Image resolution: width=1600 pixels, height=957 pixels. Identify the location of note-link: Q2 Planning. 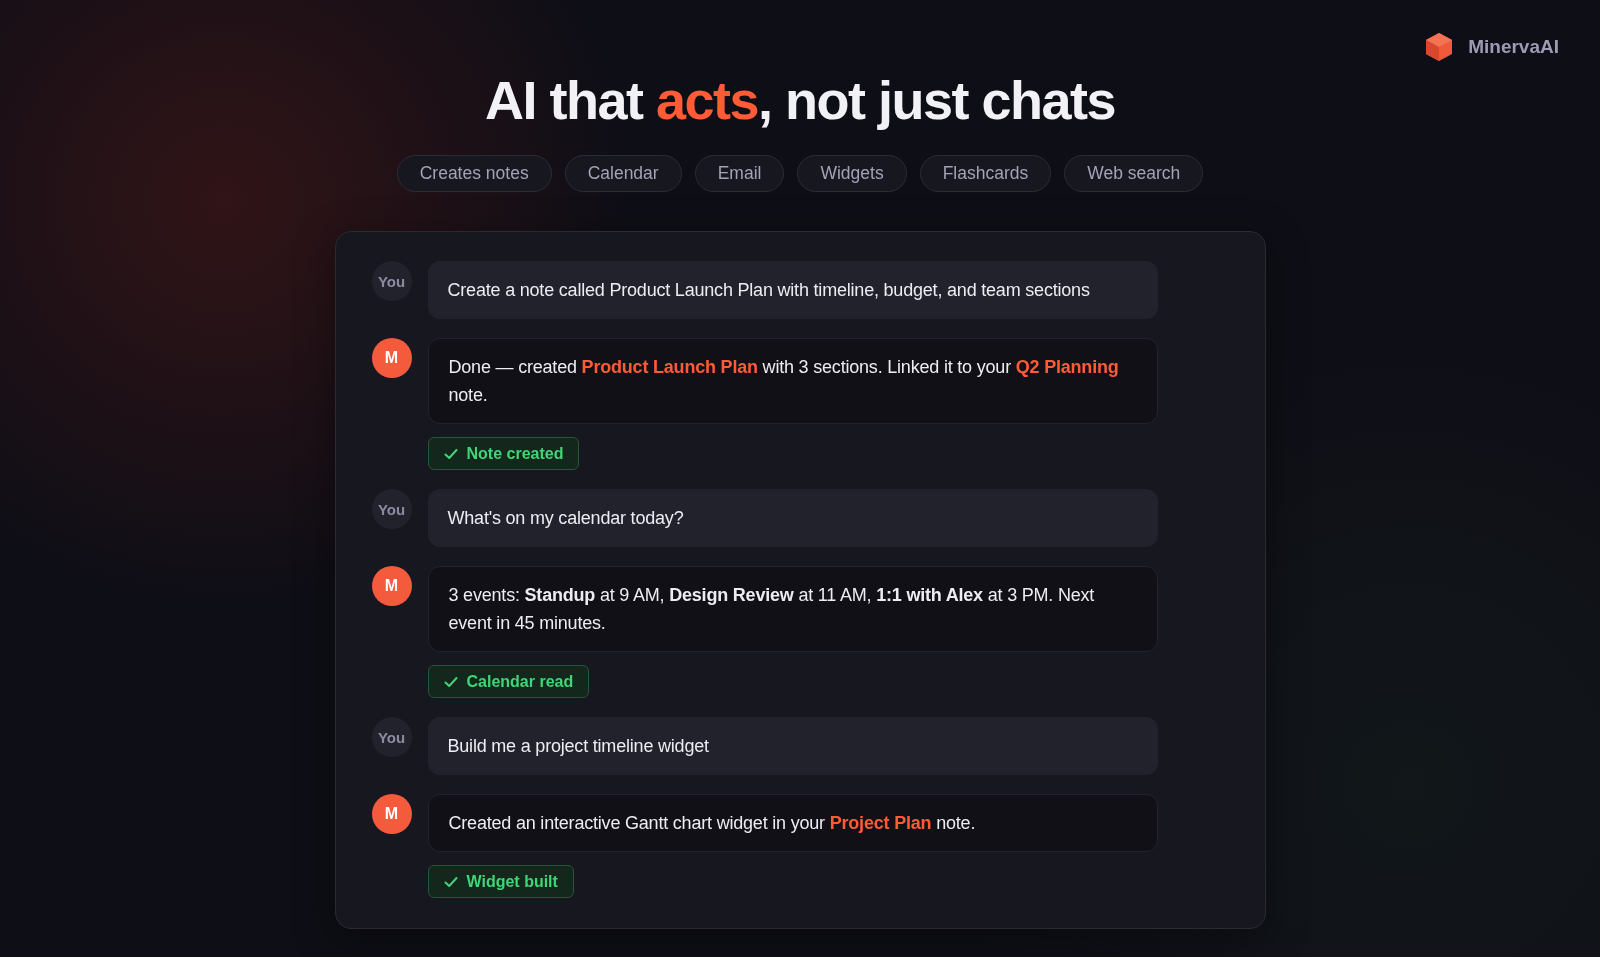
(1067, 367).